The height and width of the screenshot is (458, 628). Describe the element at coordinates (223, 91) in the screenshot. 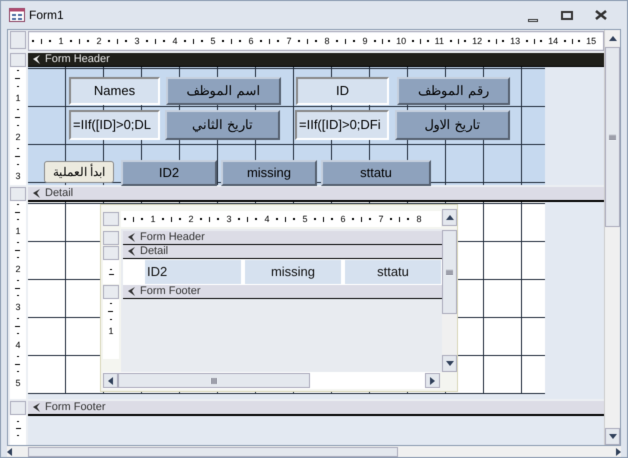

I see `field-label: اسم الموظف` at that location.